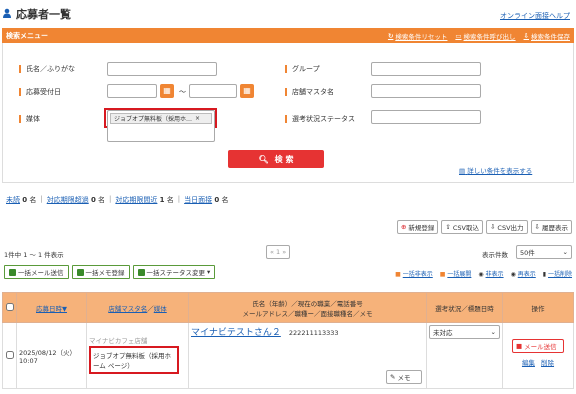 This screenshot has width=576, height=394. What do you see at coordinates (29, 119) in the screenshot?
I see `media-label: 媒体` at bounding box center [29, 119].